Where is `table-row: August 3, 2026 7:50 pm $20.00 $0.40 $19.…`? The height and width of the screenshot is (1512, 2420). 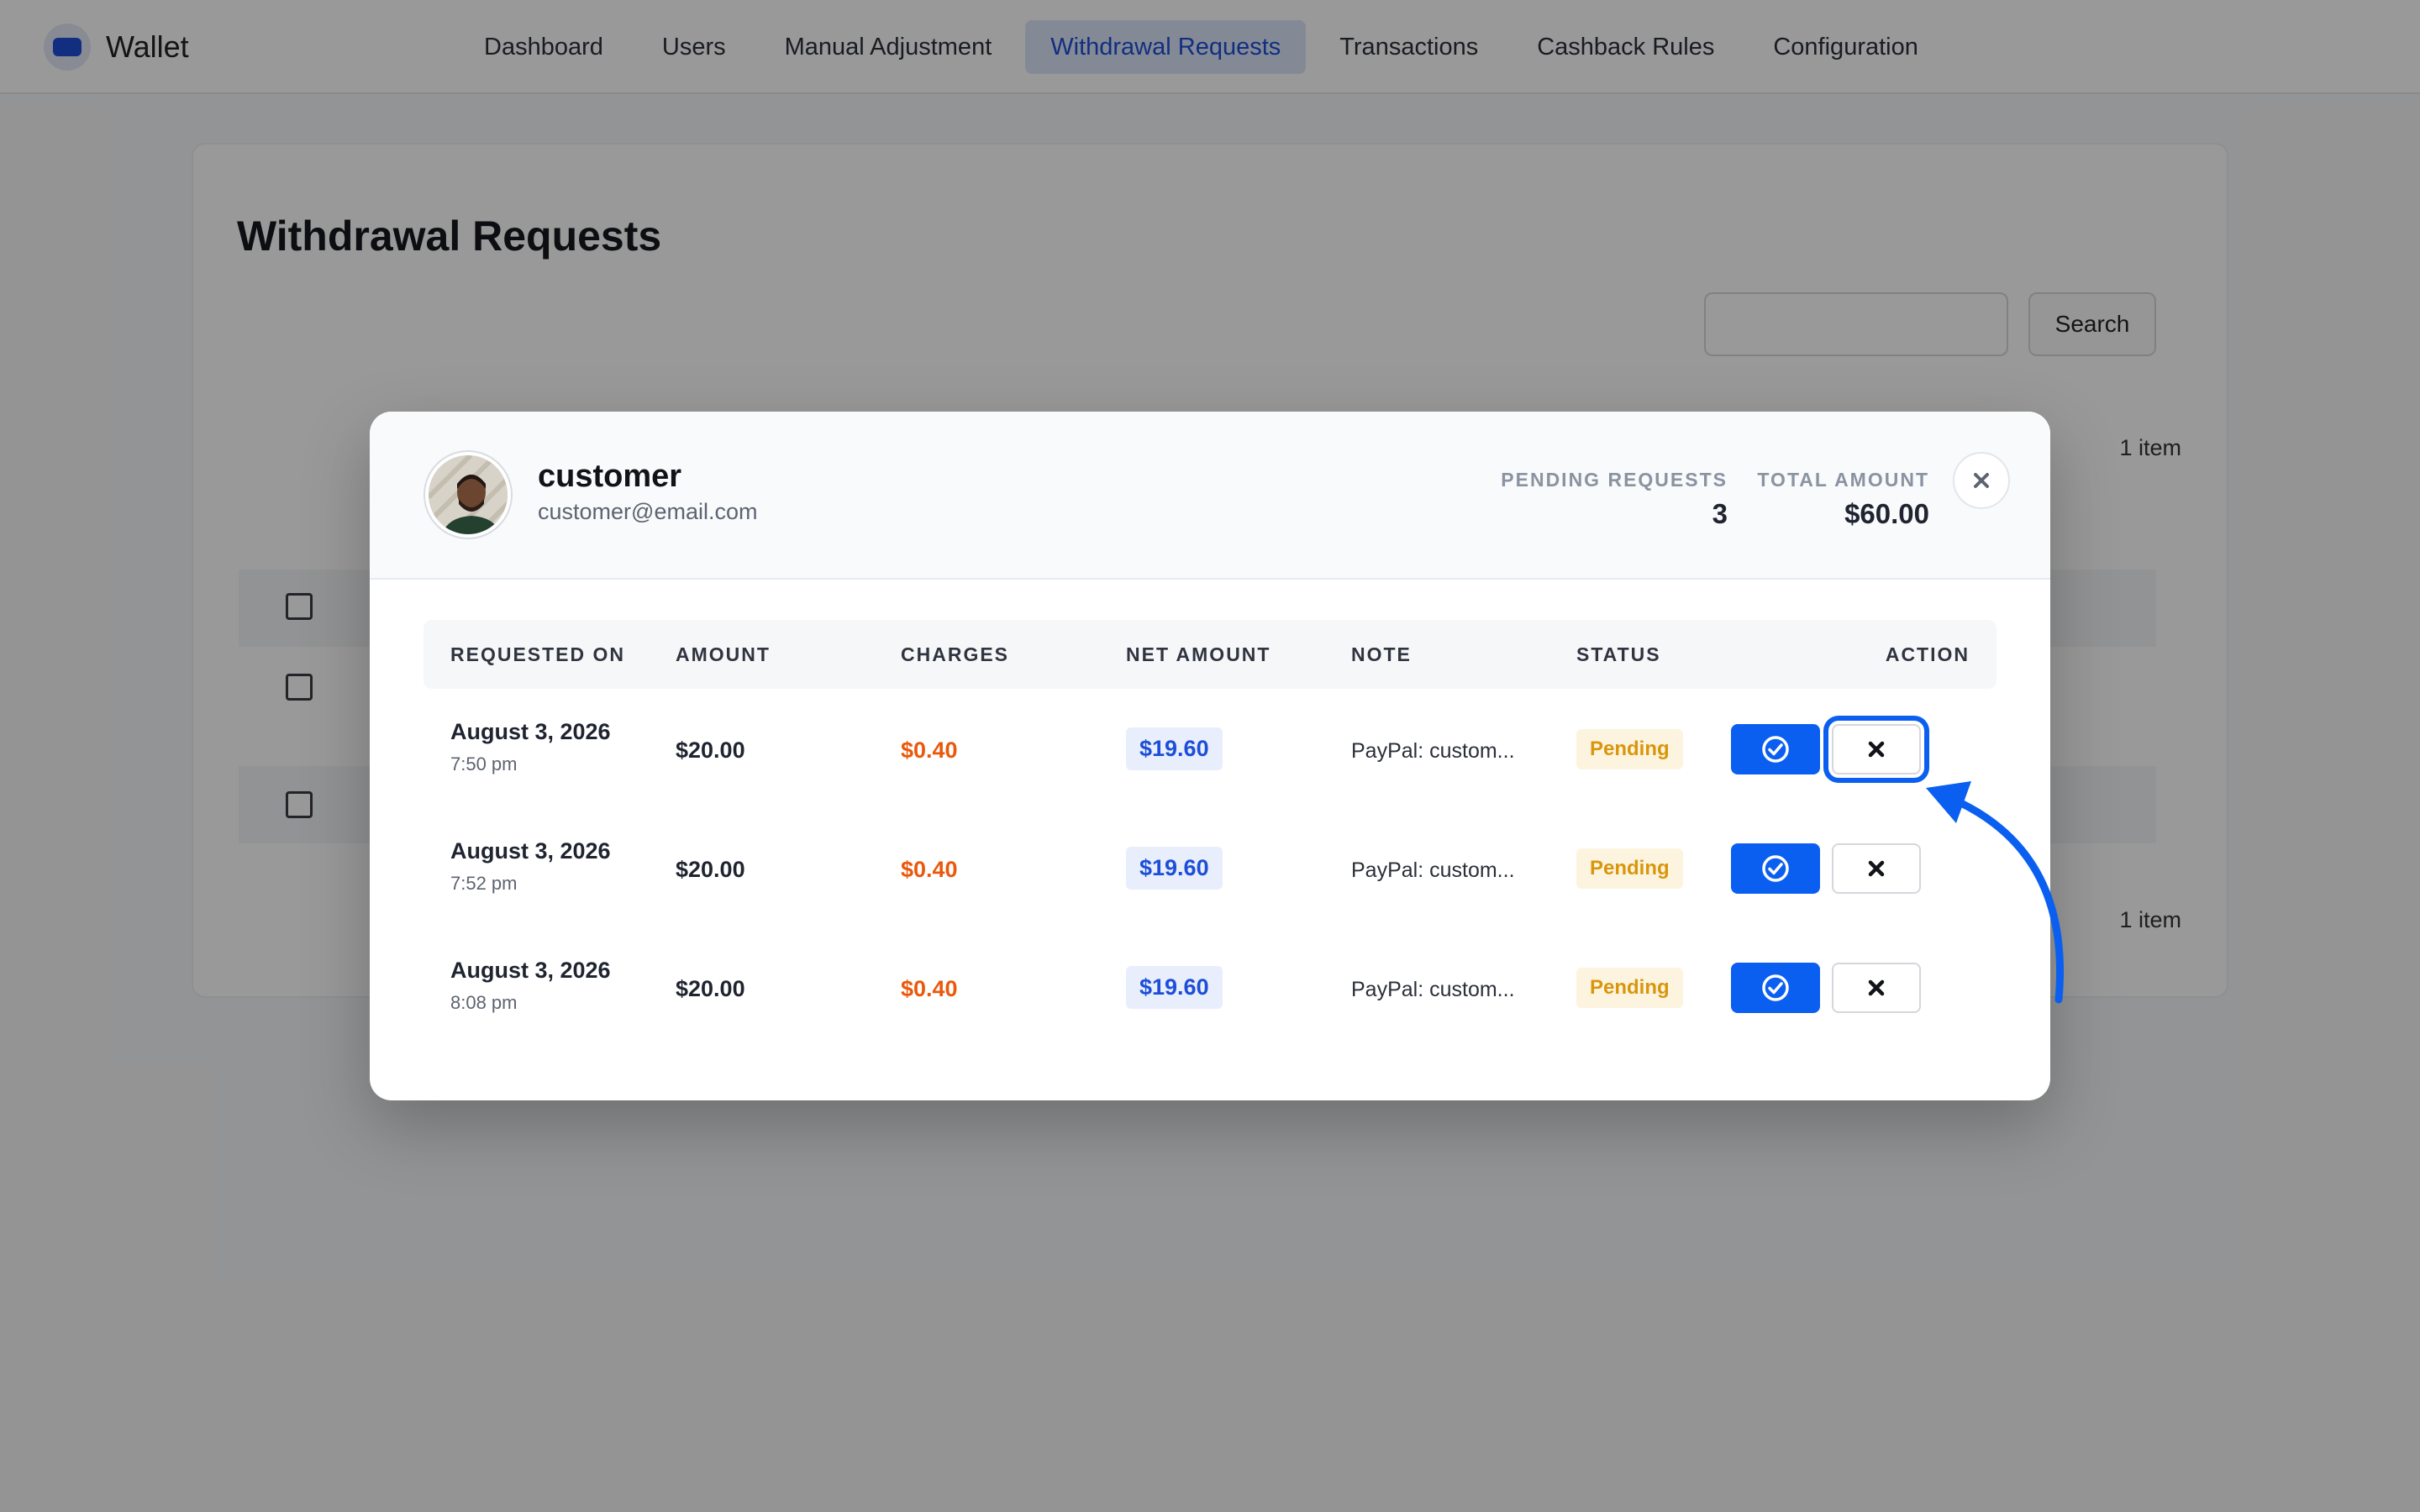 table-row: August 3, 2026 7:50 pm $20.00 $0.40 $19.… is located at coordinates (1210, 750).